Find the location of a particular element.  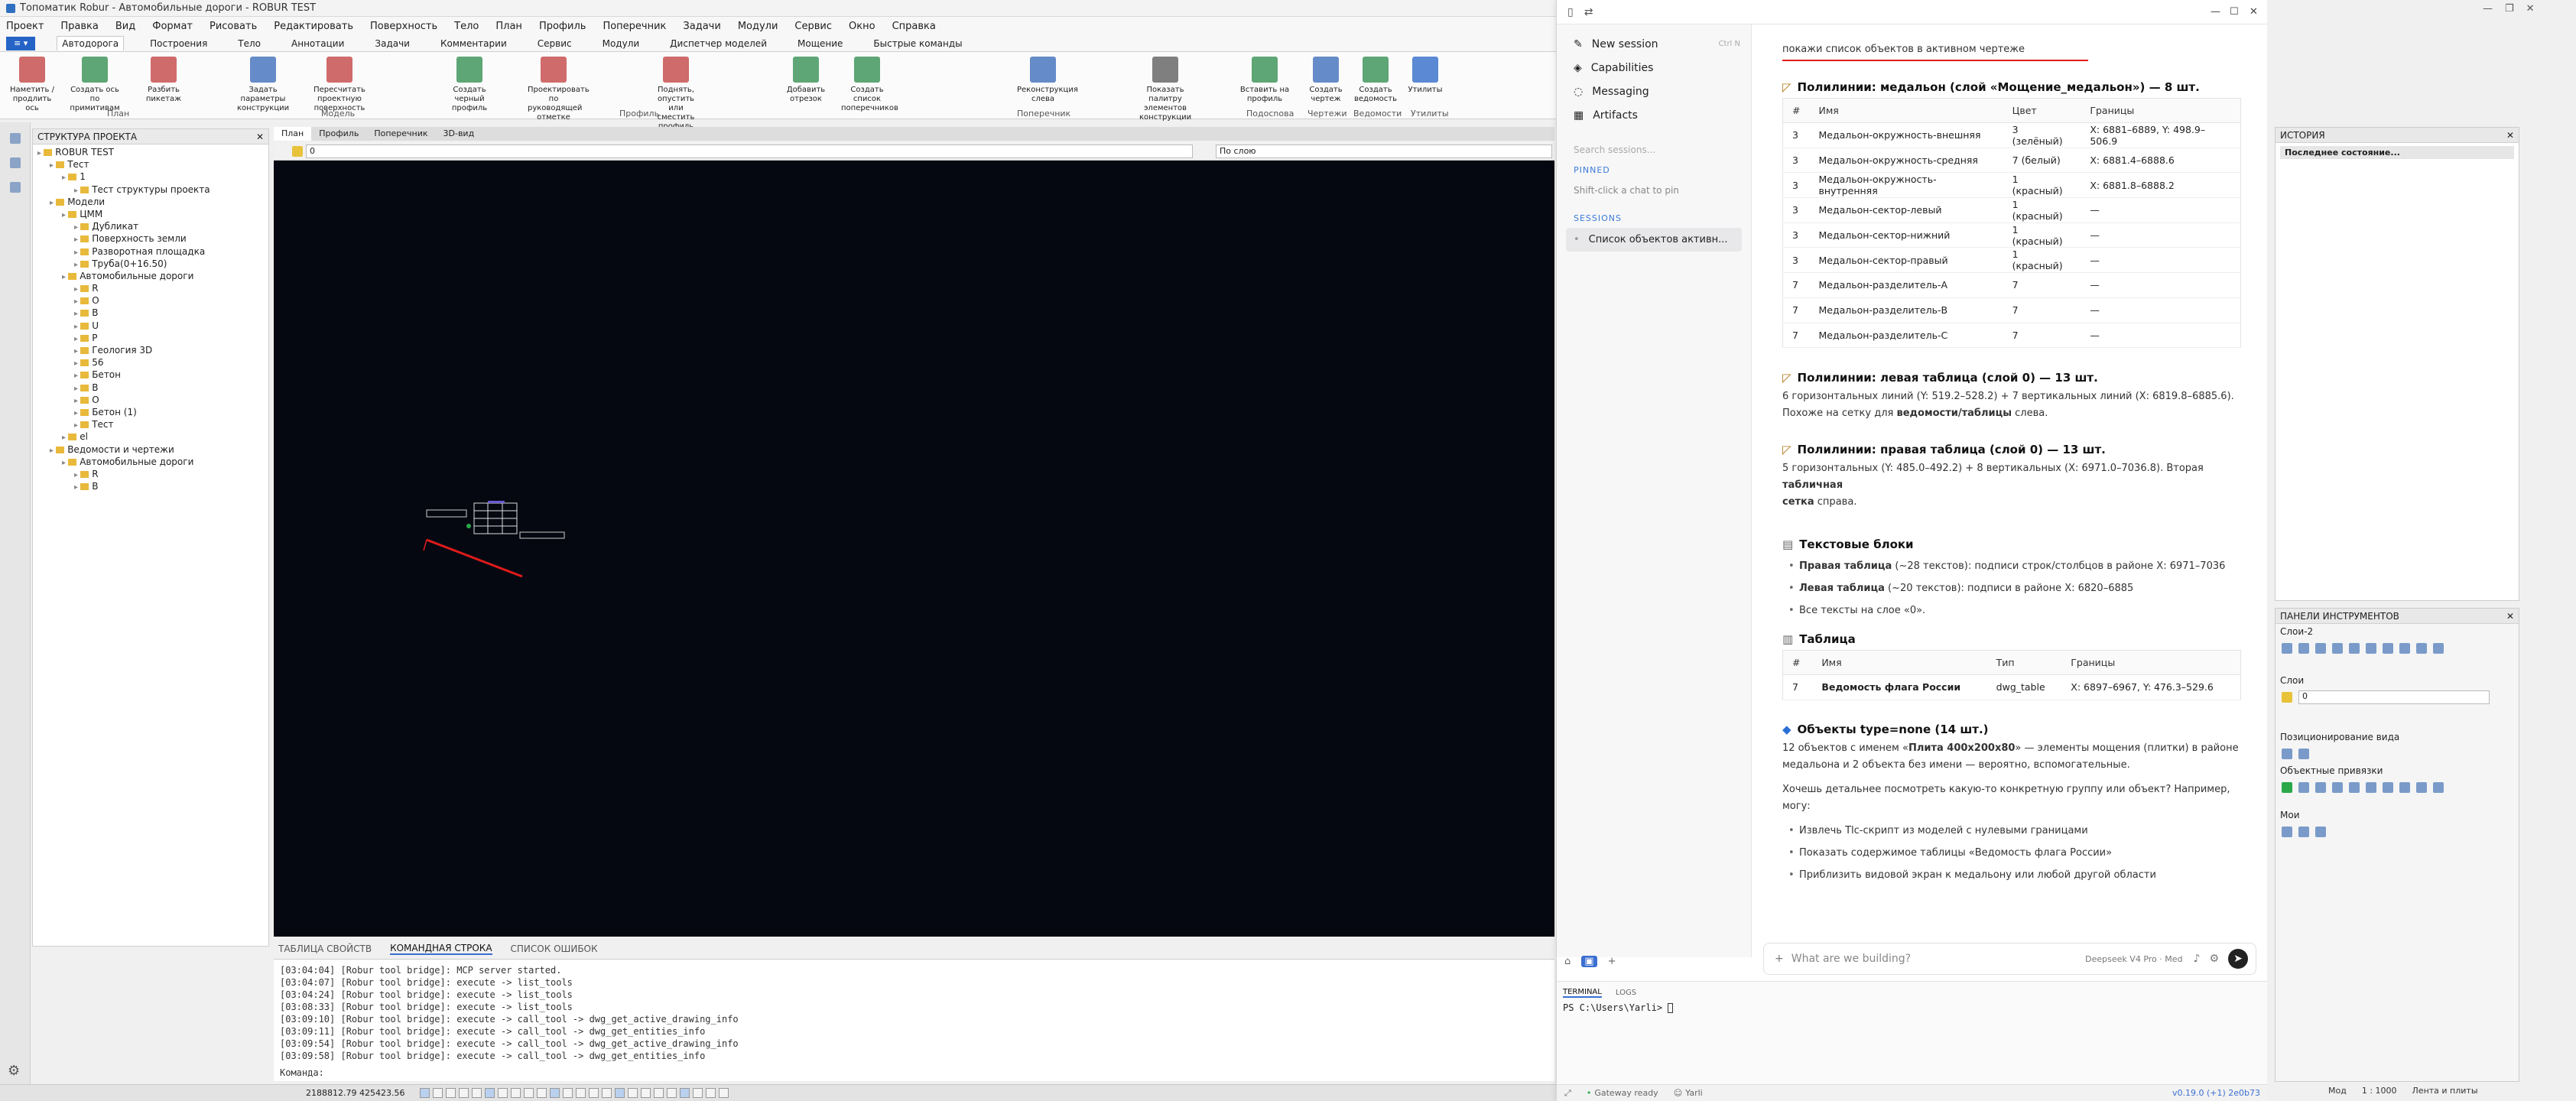

ribbon-tool-button: Пересчитать проектную поверхность is located at coordinates (339, 85).